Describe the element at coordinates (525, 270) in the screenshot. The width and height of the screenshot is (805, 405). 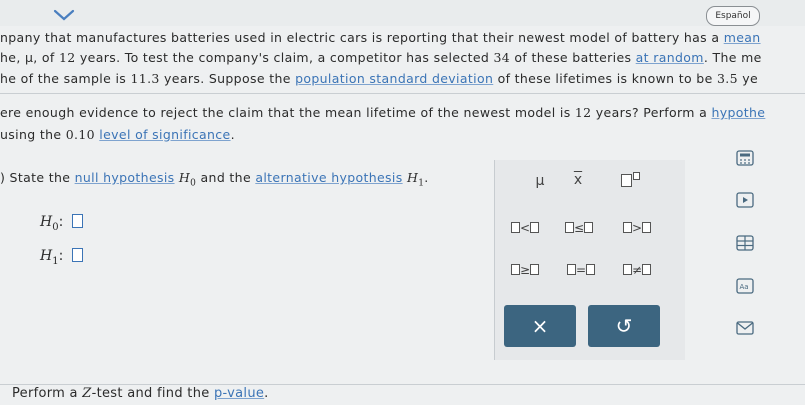
I see `greater-equal-button: ≥` at that location.